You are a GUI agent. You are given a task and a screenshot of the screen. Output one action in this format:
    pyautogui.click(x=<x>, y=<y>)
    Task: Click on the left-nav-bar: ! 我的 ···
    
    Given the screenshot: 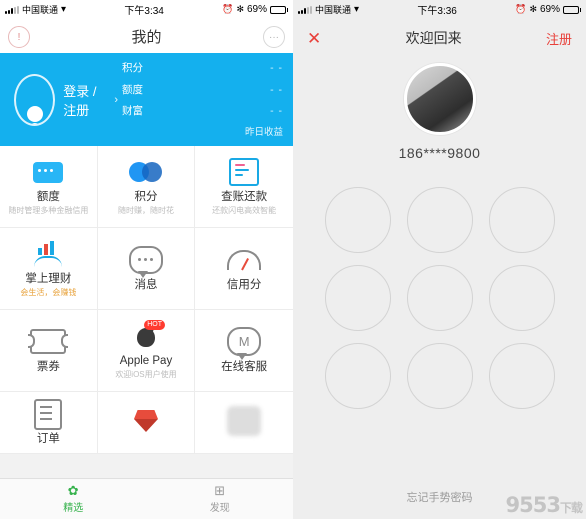 What is the action you would take?
    pyautogui.click(x=146, y=36)
    